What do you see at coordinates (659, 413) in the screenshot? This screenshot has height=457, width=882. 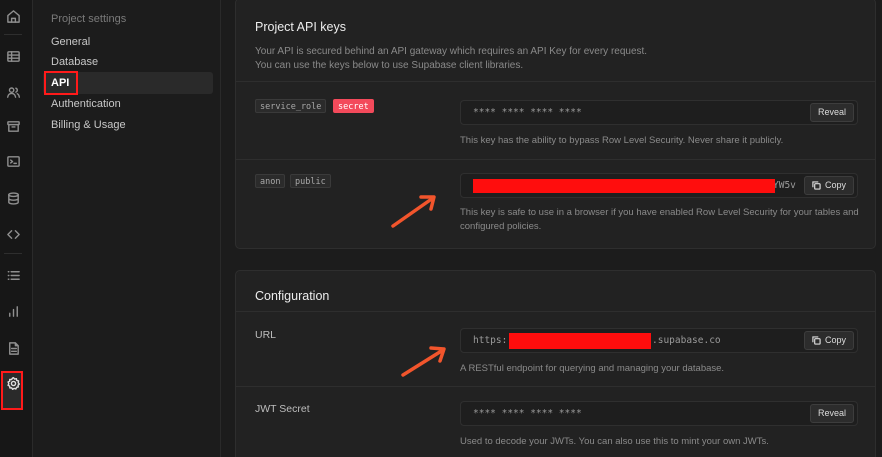 I see `jwt-secret-field: **** **** **** **** Reveal` at bounding box center [659, 413].